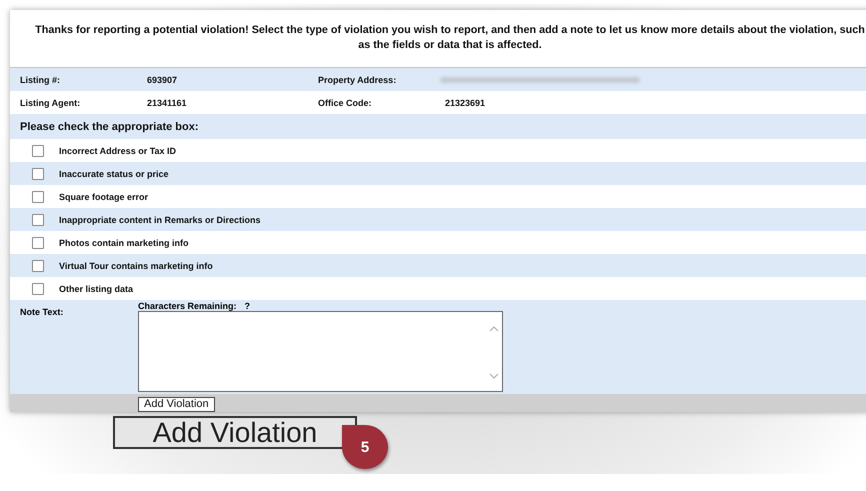 The height and width of the screenshot is (491, 866). What do you see at coordinates (176, 404) in the screenshot?
I see `add-violation-button: Add Violation` at bounding box center [176, 404].